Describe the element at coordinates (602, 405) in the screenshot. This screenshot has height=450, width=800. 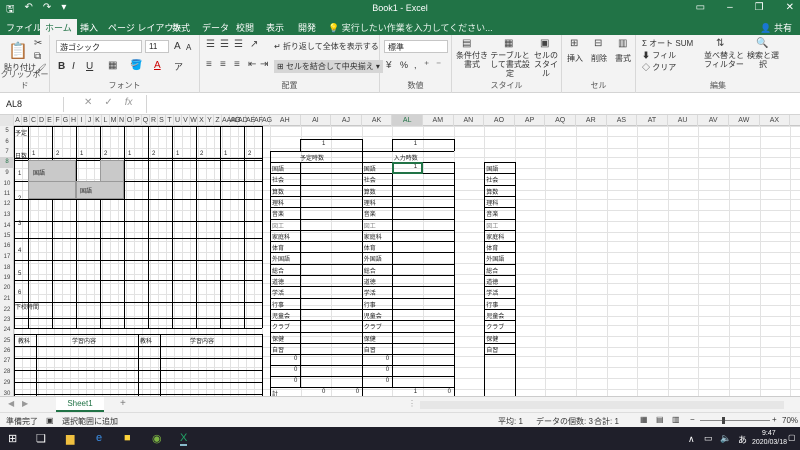
I see `horizontal-scrollbar` at that location.